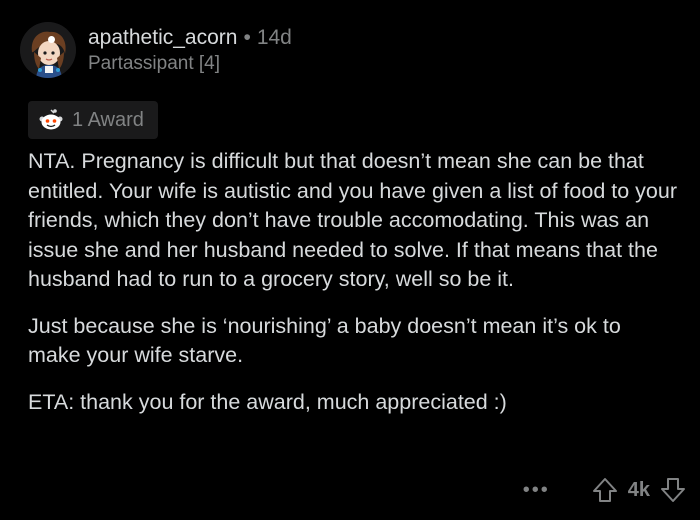  Describe the element at coordinates (51, 39) in the screenshot. I see `online-indicator` at that location.